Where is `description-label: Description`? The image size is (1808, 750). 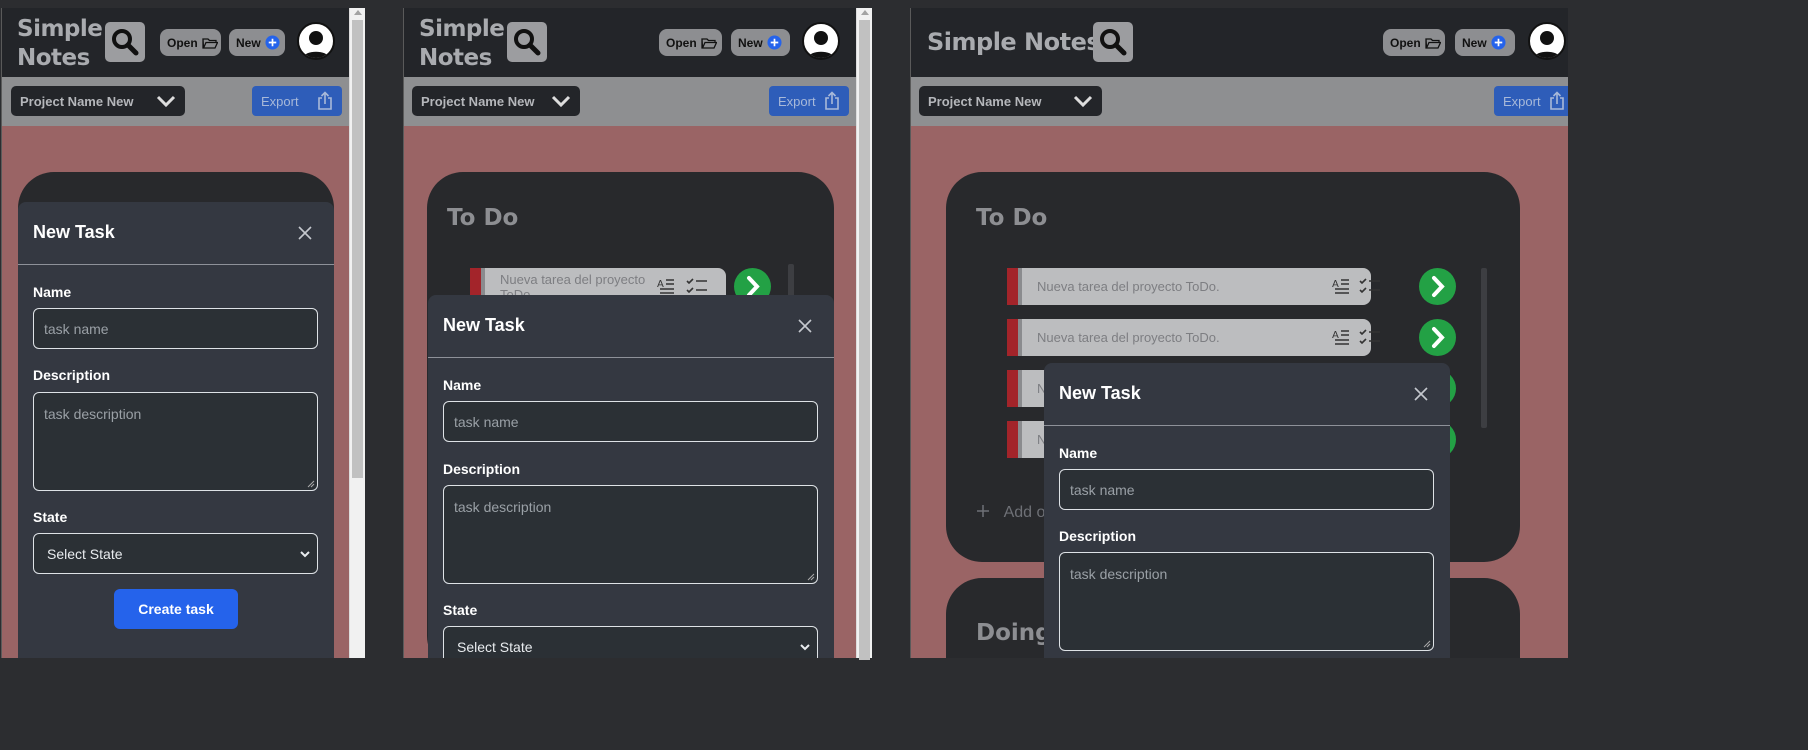
description-label: Description is located at coordinates (482, 469).